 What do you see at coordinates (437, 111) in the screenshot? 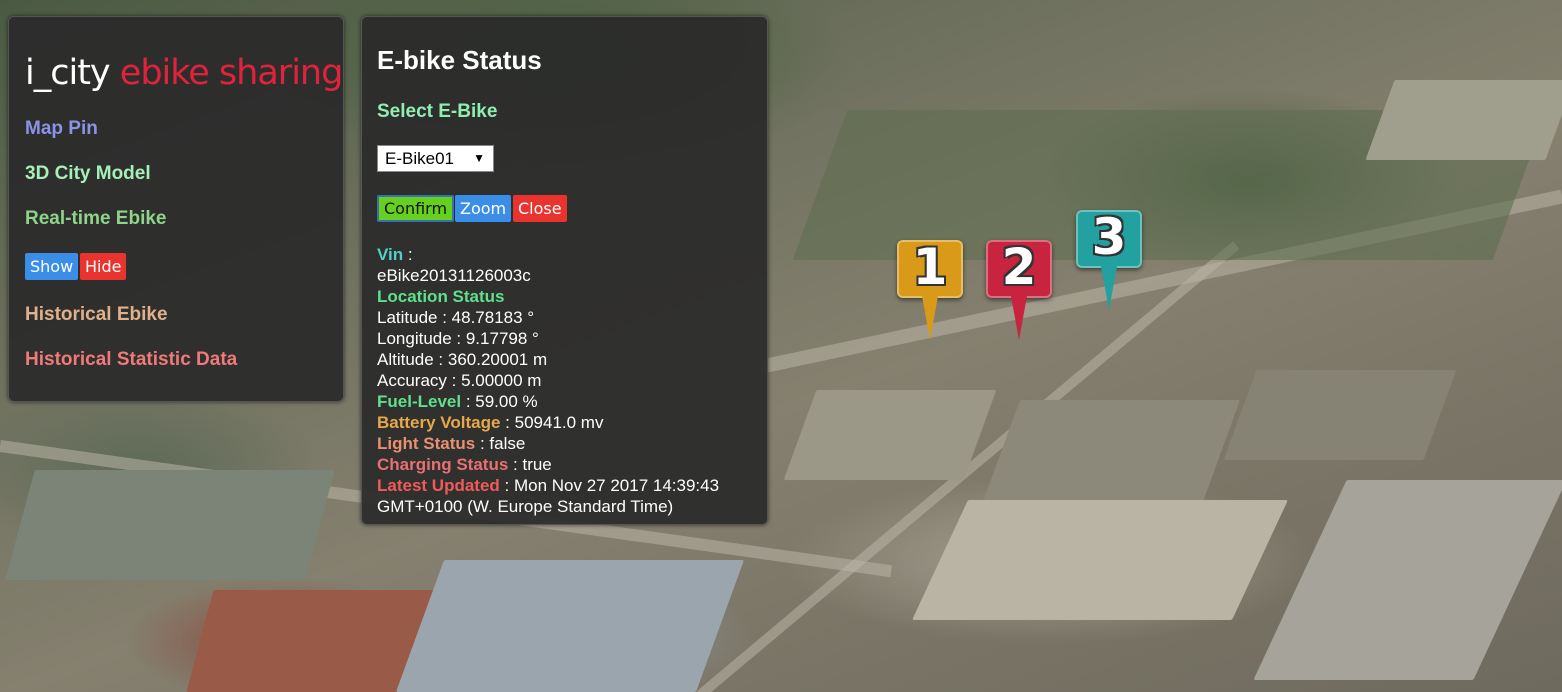
I see `select-ebike-label: Select E-Bike` at bounding box center [437, 111].